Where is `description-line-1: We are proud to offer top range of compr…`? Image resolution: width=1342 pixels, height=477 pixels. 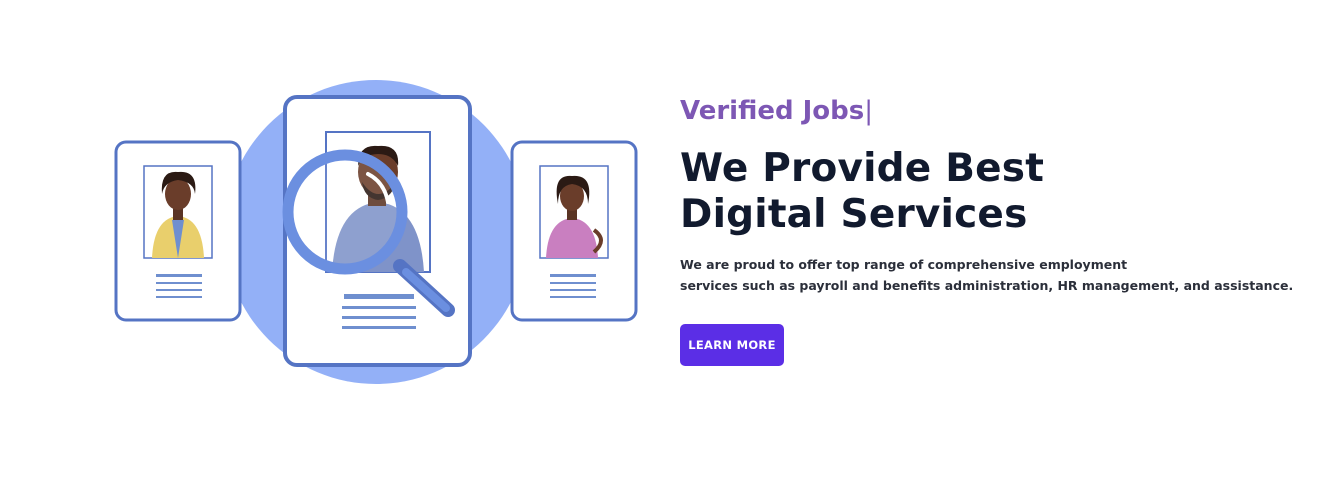 description-line-1: We are proud to offer top range of compr… is located at coordinates (904, 264).